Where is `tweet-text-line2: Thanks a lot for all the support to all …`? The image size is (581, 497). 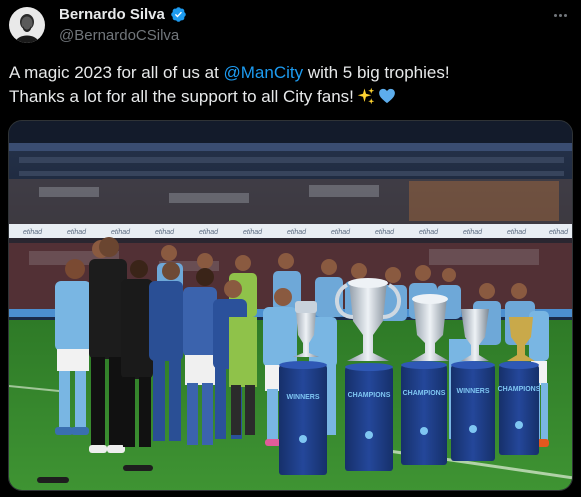
tweet-text-line2: Thanks a lot for all the support to all … is located at coordinates (181, 96).